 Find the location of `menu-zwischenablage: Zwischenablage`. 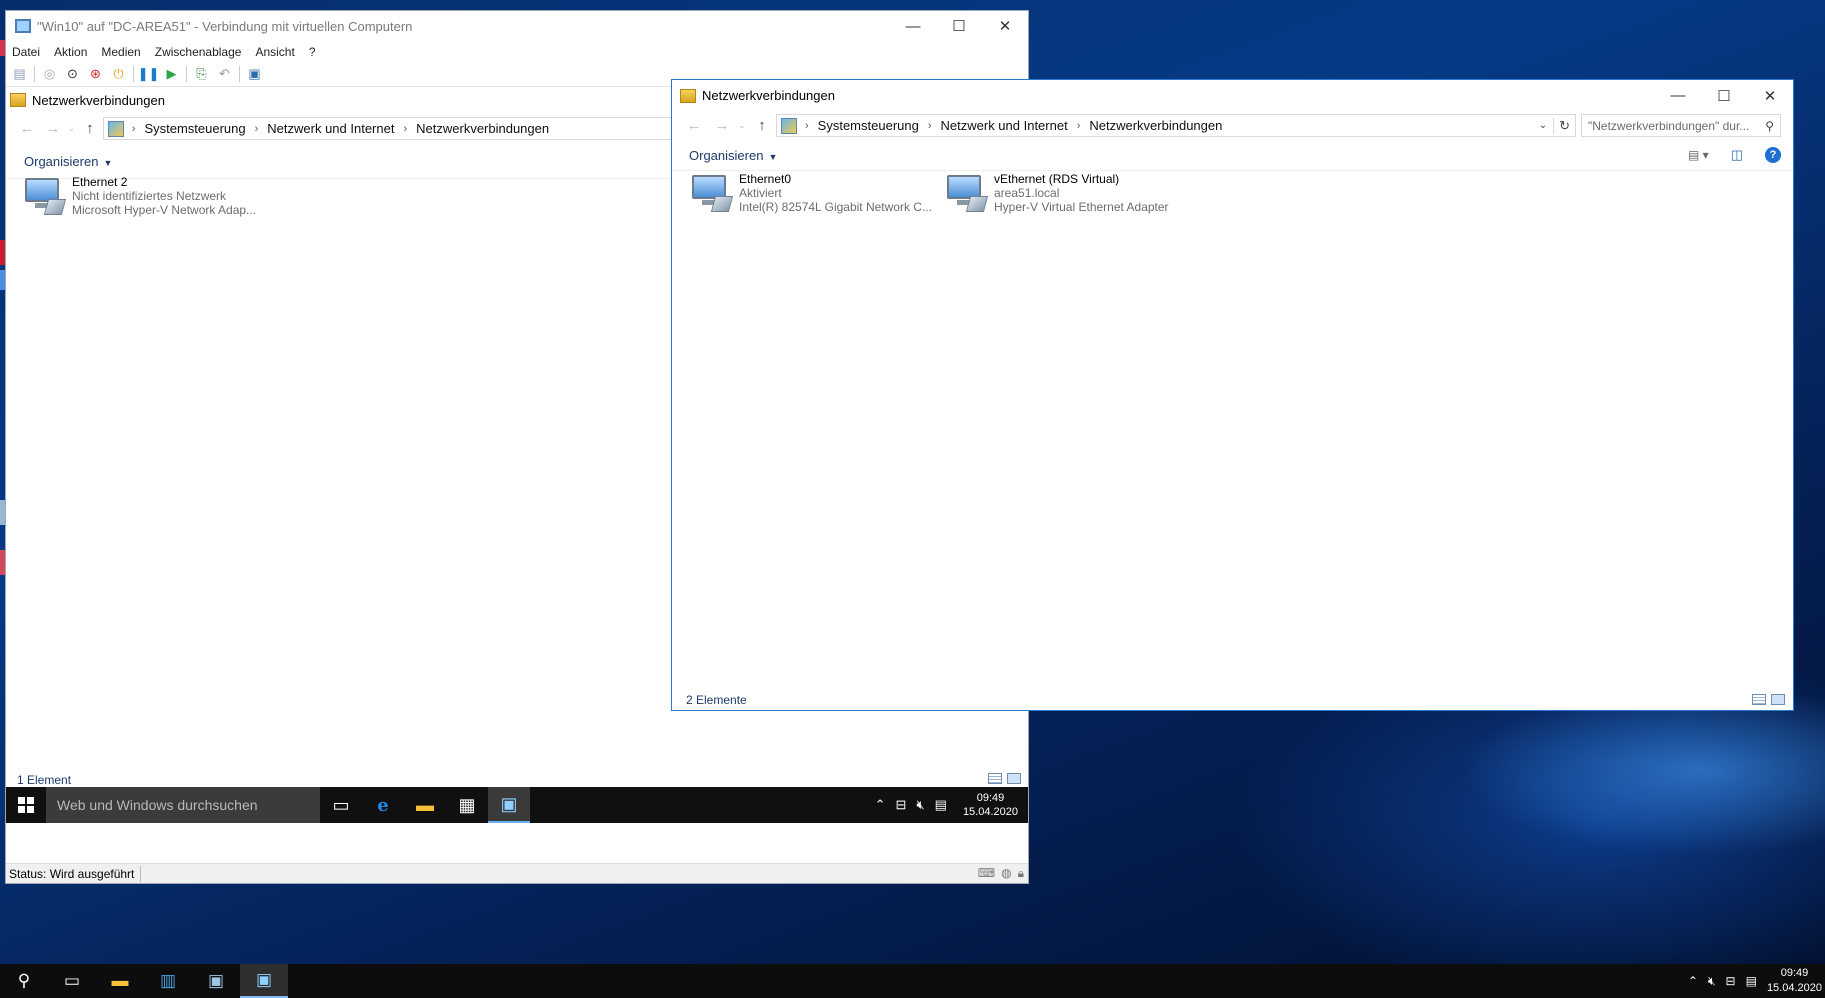

menu-zwischenablage: Zwischenablage is located at coordinates (198, 52).